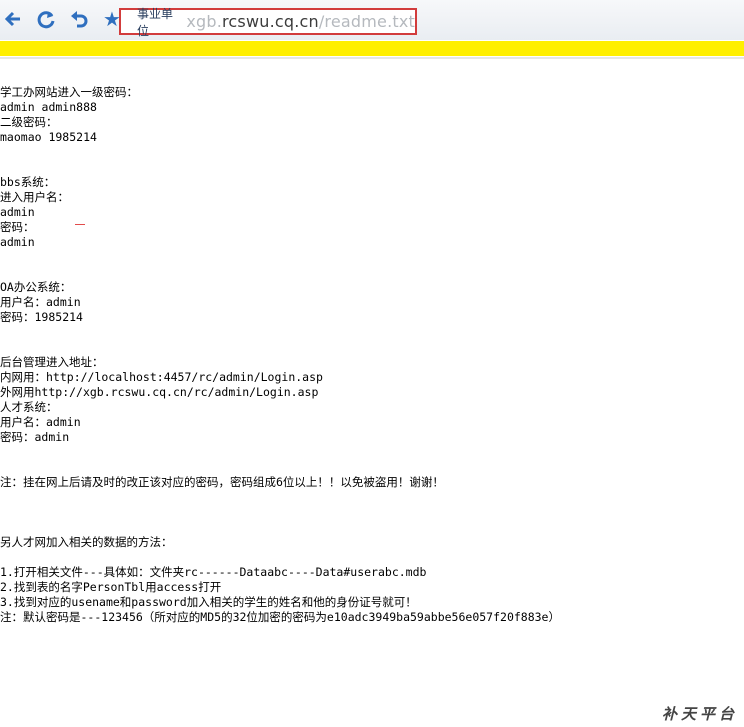 The image size is (744, 727). Describe the element at coordinates (111, 587) in the screenshot. I see `text-line: 2.找到表的名字PersonTbl用access打开` at that location.